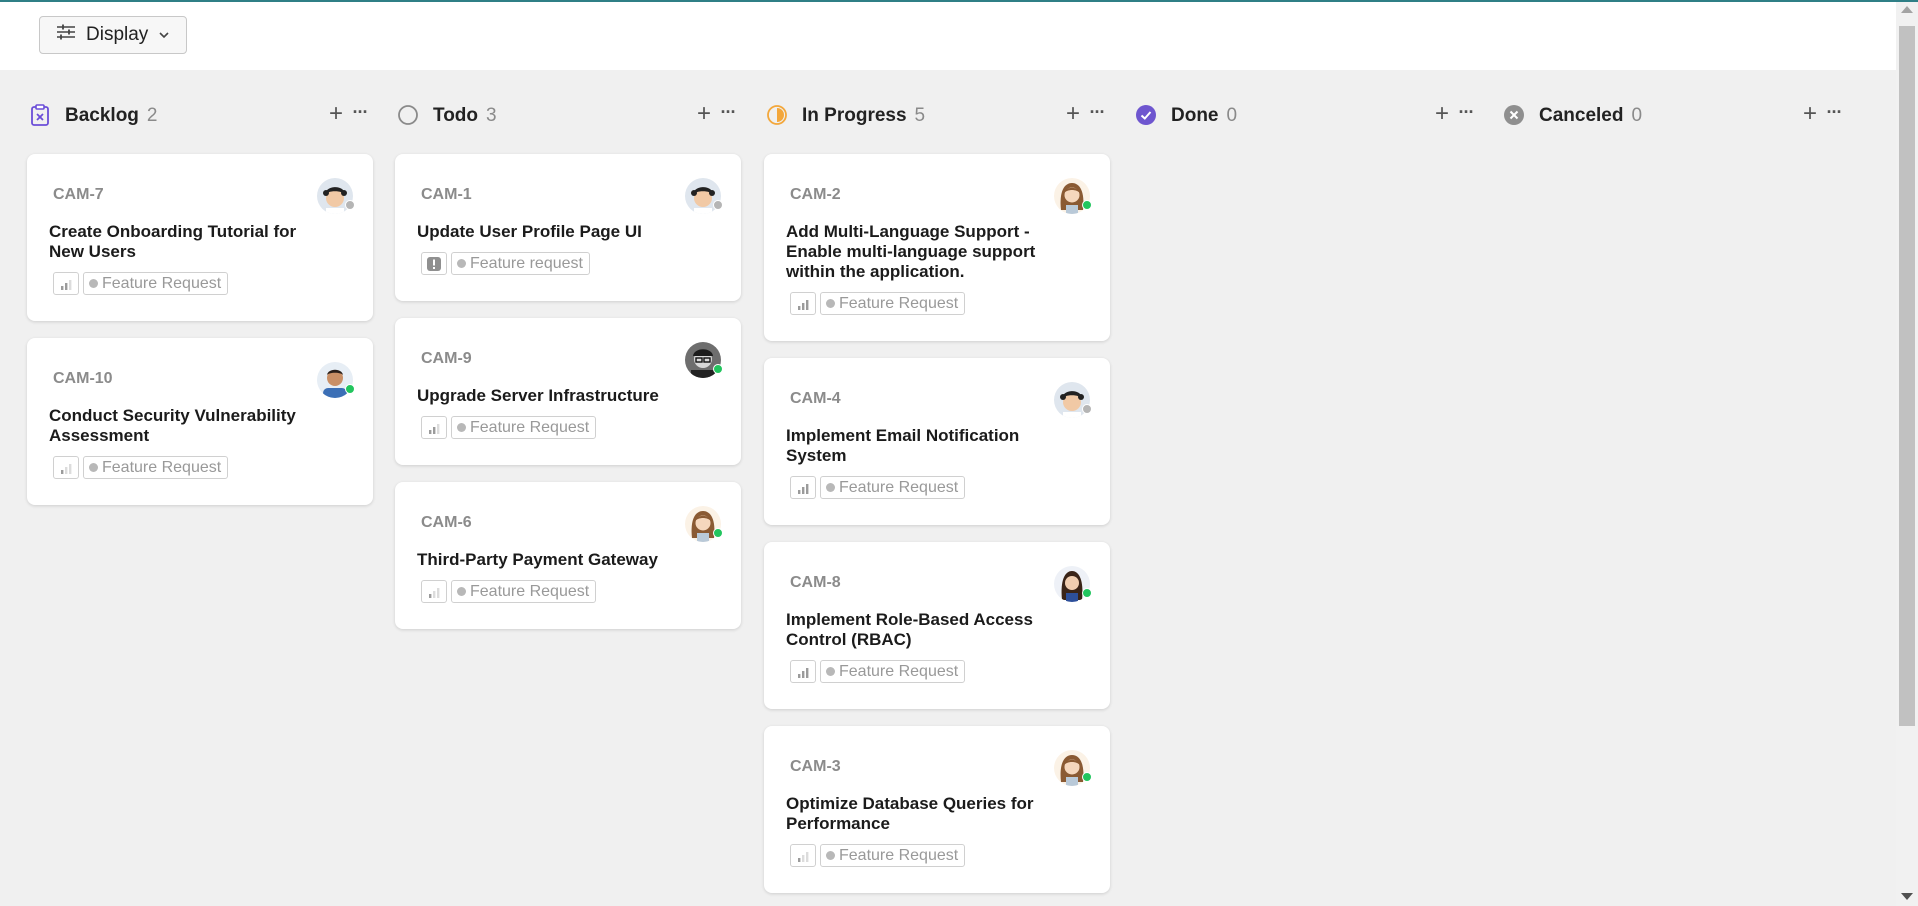 This screenshot has width=1918, height=906. What do you see at coordinates (568, 115) in the screenshot?
I see `column-header: Todo 3 + ···` at bounding box center [568, 115].